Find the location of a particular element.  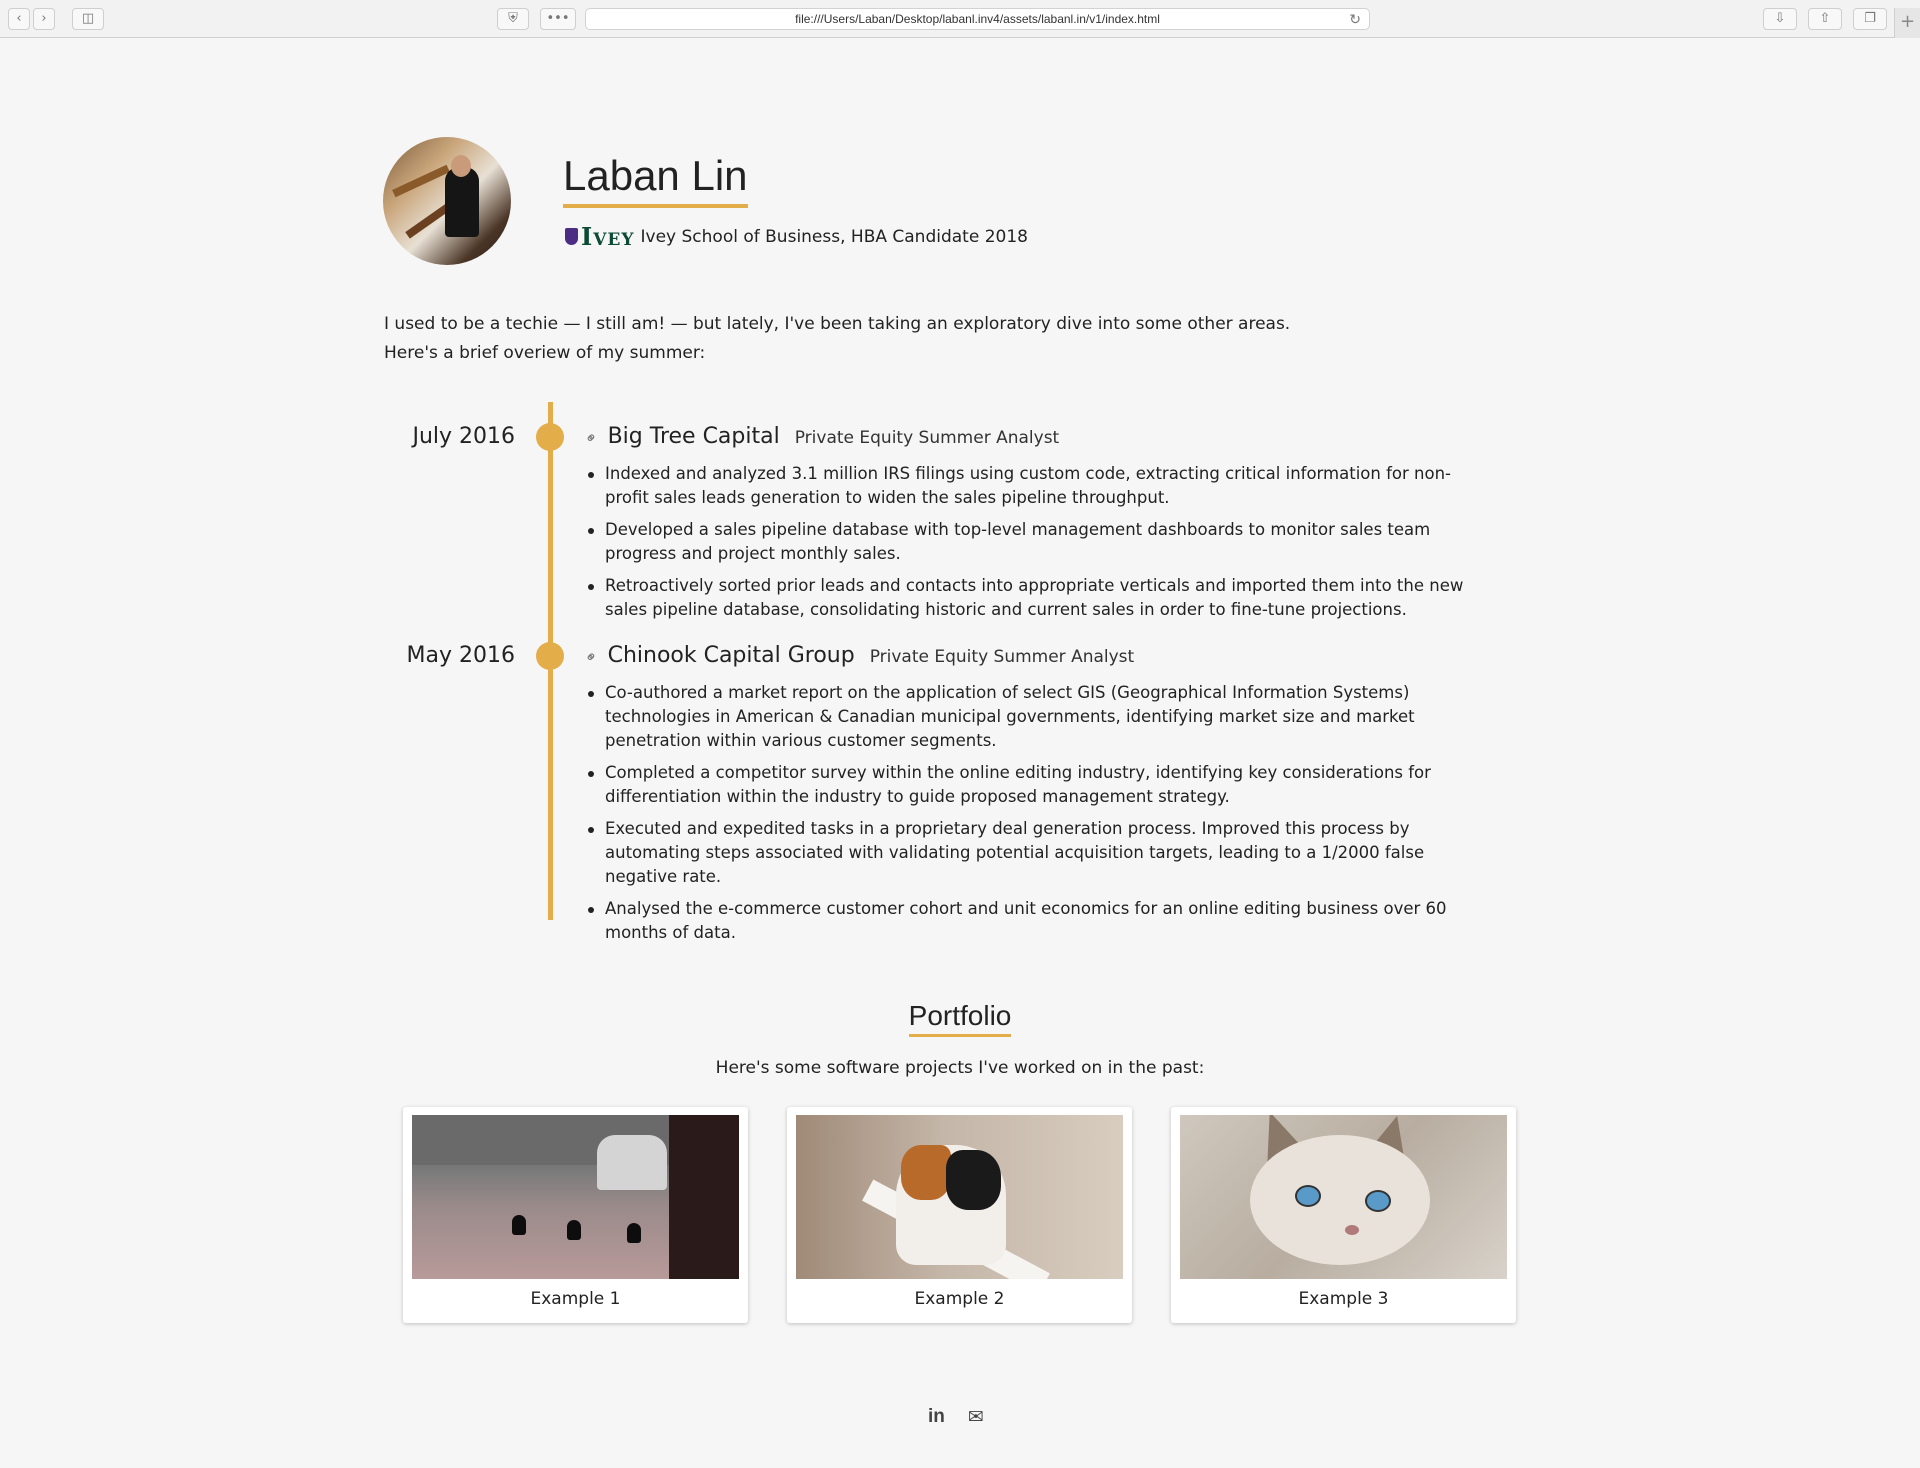

portfolio-heading: Portfolio is located at coordinates (960, 1018).